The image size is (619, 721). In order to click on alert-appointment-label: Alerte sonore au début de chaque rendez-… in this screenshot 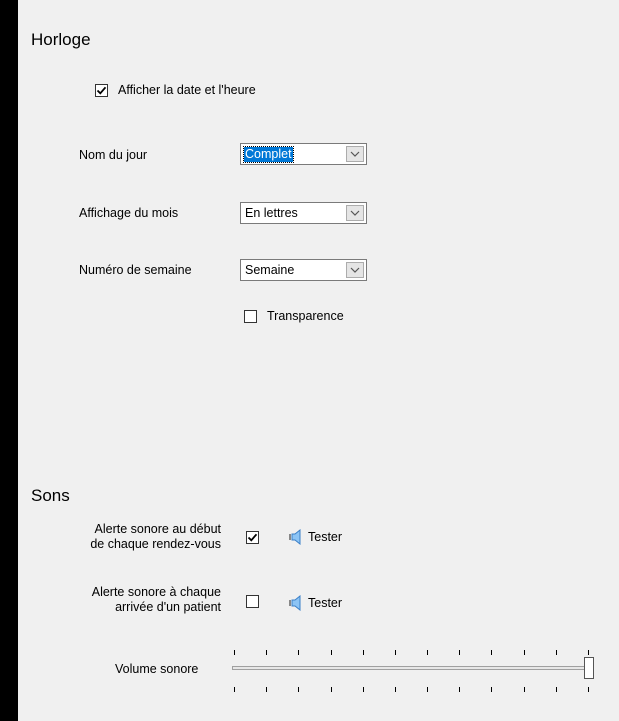, I will do `click(119, 537)`.